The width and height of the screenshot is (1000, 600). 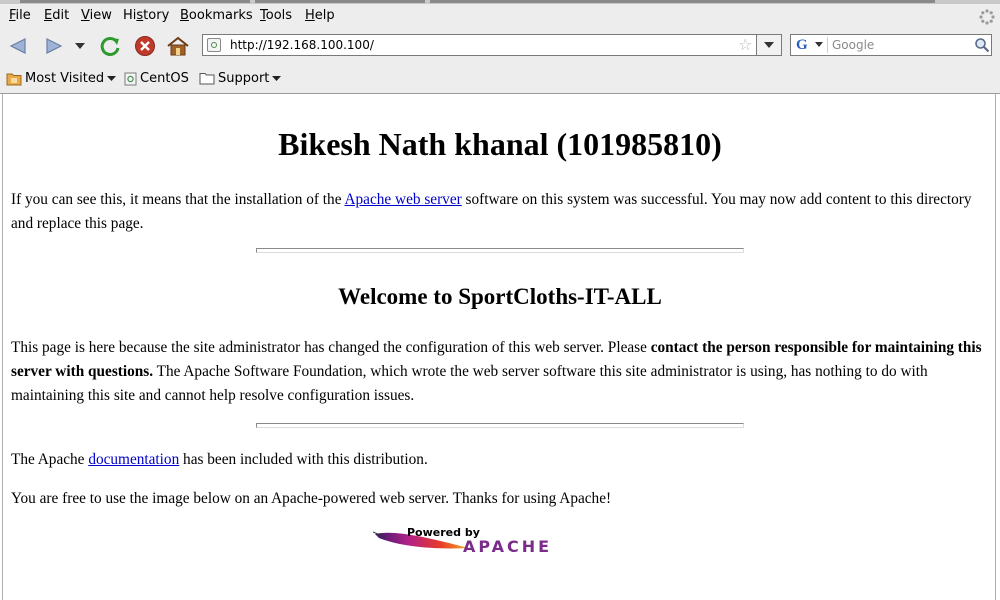 What do you see at coordinates (891, 45) in the screenshot?
I see `search-box: G Google` at bounding box center [891, 45].